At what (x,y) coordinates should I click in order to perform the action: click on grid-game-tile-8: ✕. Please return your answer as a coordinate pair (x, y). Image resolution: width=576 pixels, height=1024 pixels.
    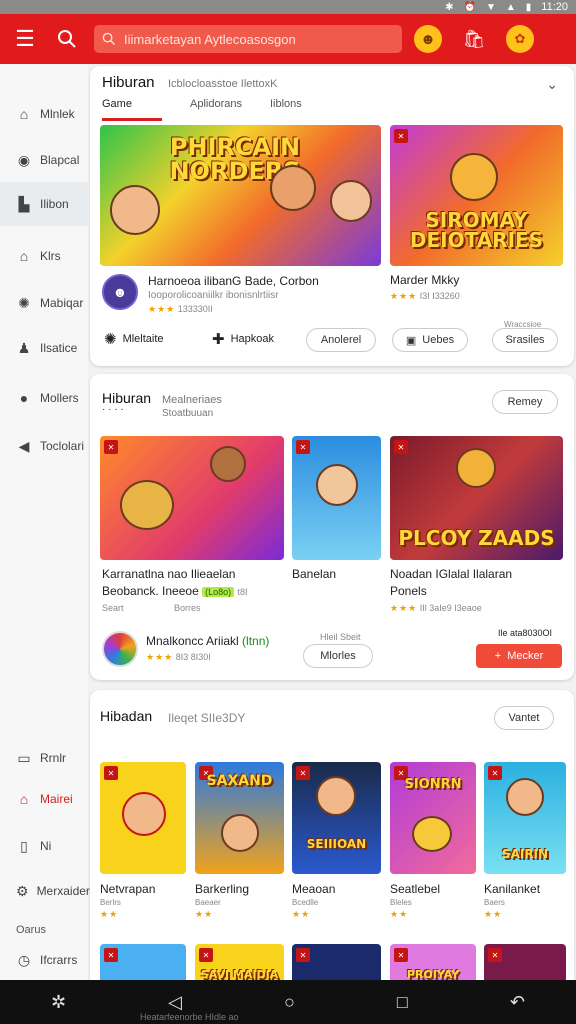
    Looking at the image, I should click on (336, 962).